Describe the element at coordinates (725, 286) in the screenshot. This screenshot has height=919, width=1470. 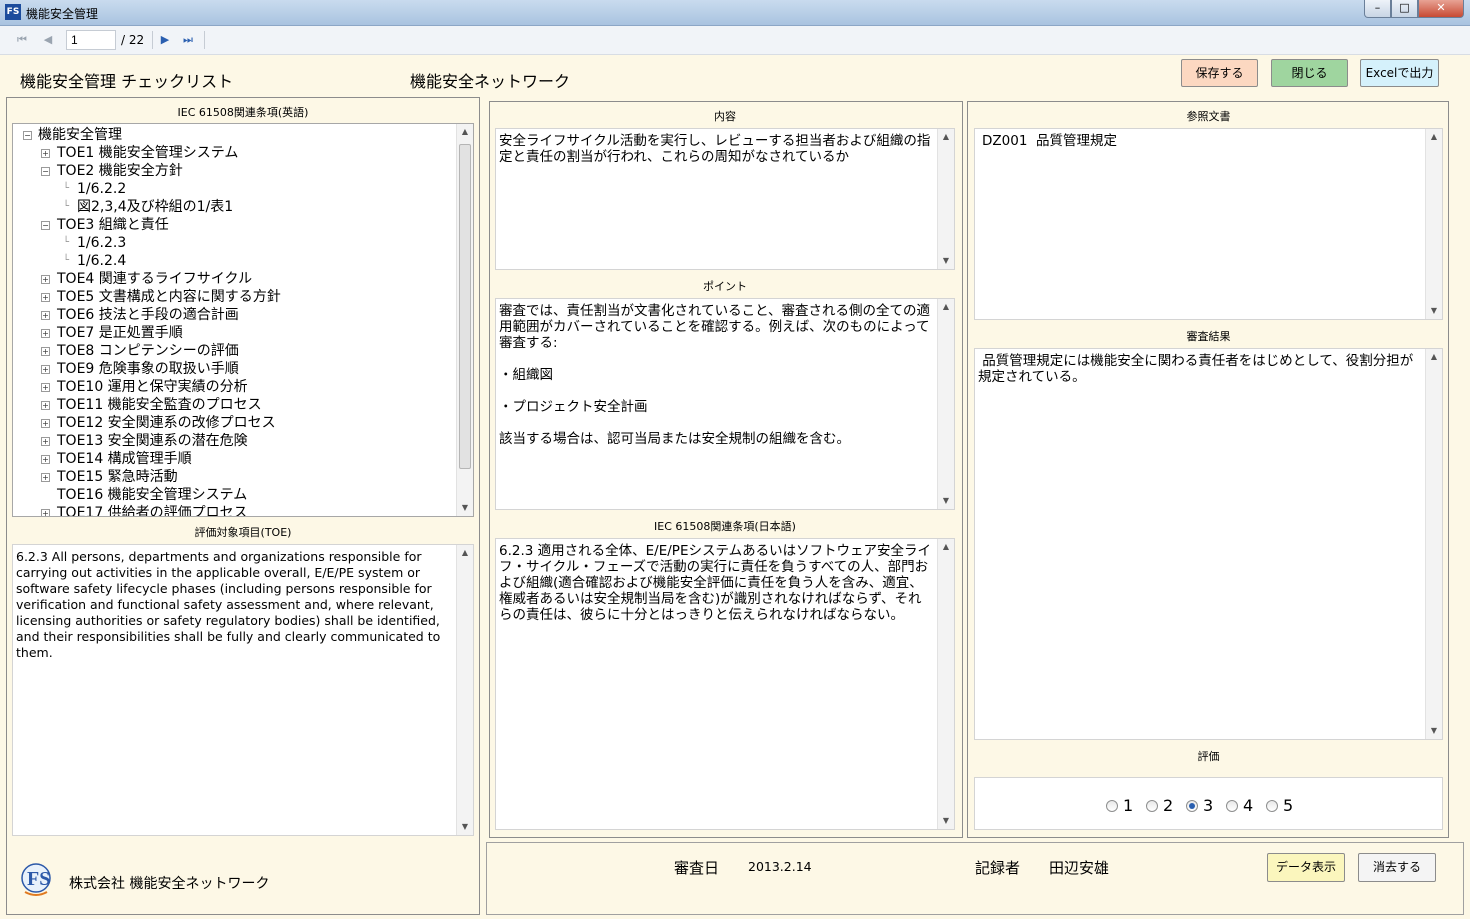
I see `point-section-label: ポイント` at that location.